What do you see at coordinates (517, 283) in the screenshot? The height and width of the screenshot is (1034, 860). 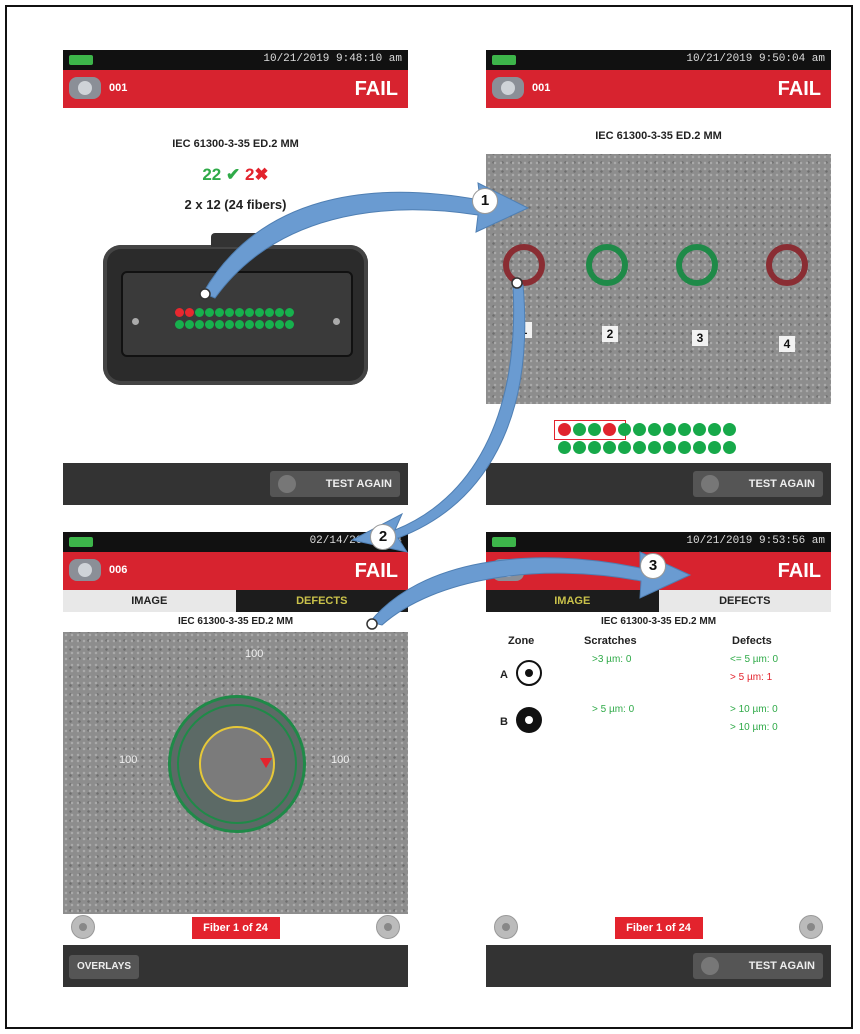 I see `arrow-2-origin` at bounding box center [517, 283].